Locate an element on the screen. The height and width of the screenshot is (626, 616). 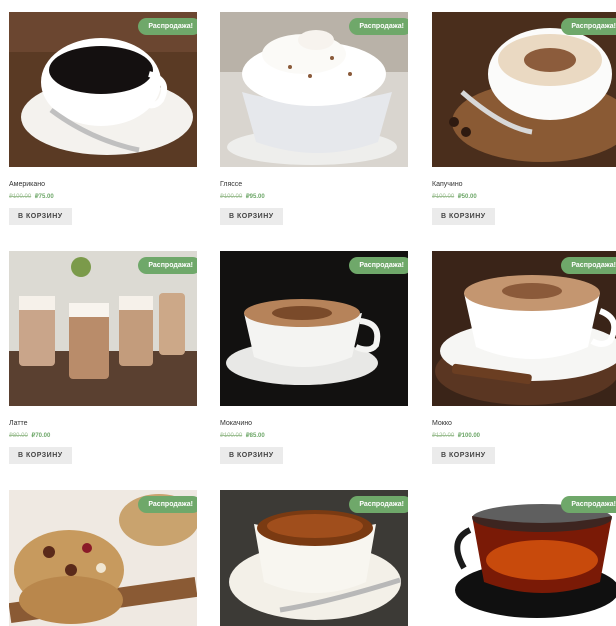
product-image-glace: Распродажа! is located at coordinates (314, 89).